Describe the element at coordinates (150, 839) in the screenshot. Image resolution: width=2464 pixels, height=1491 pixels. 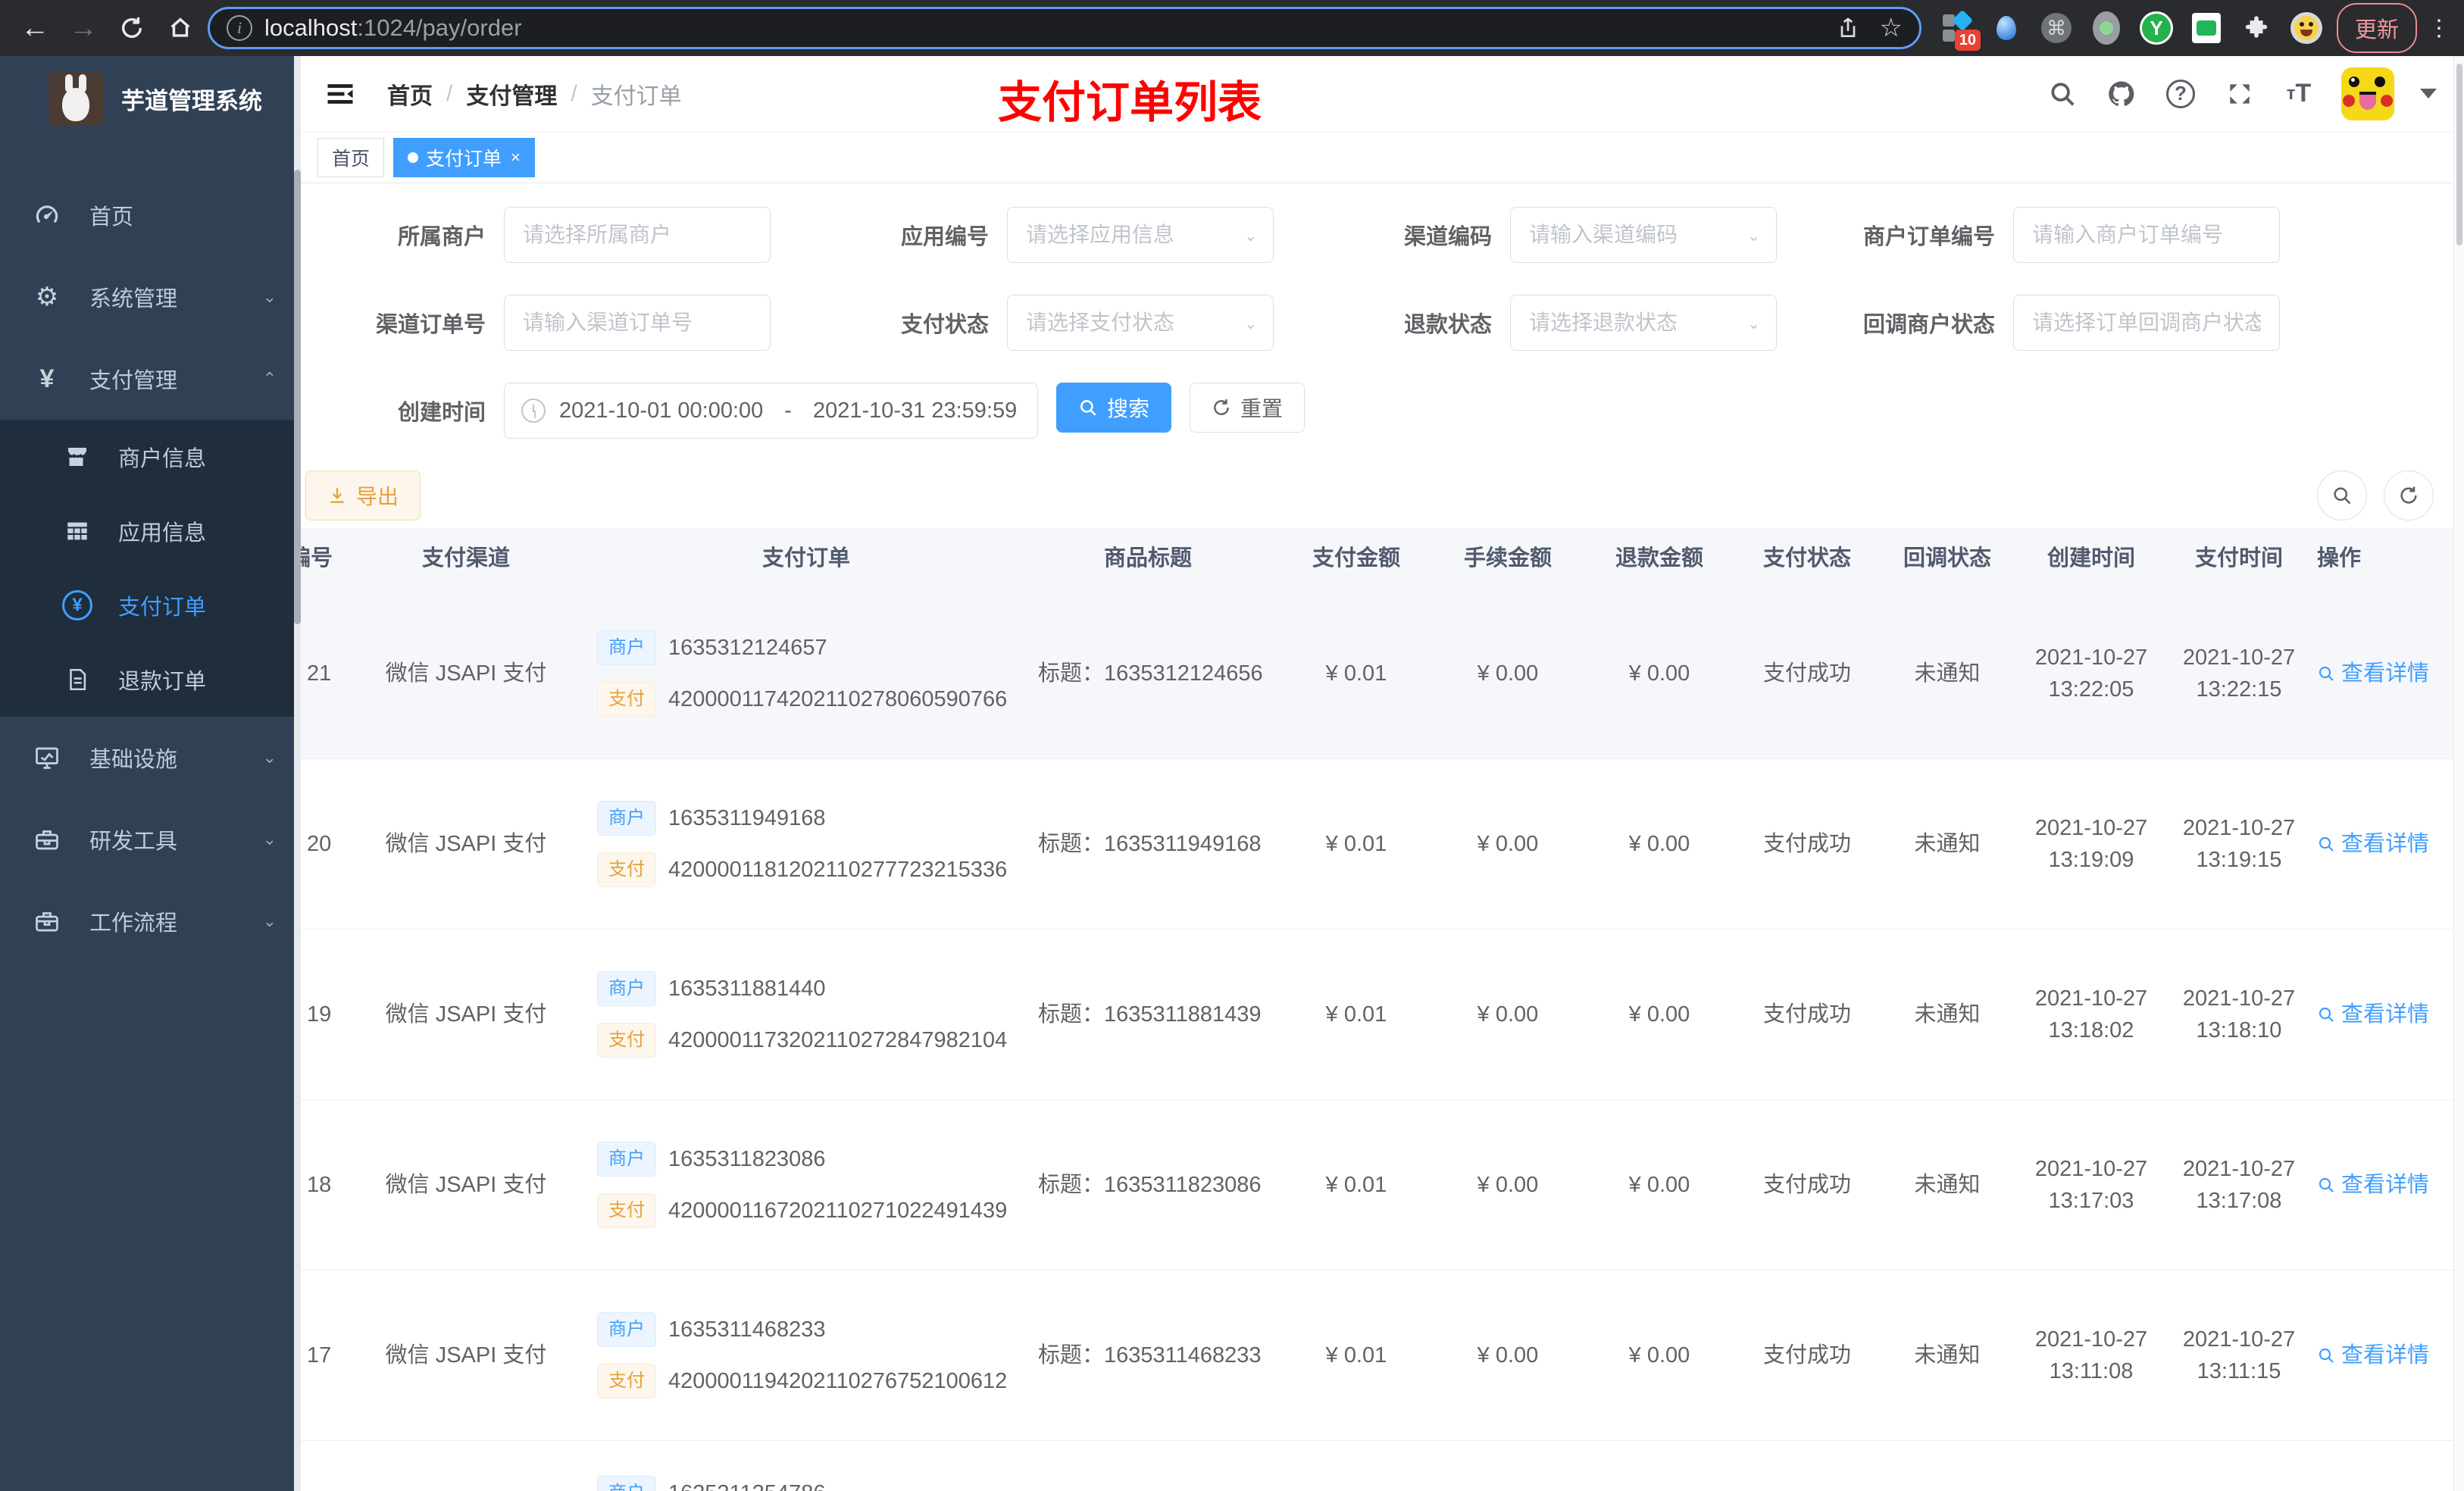
I see `sidebar-item-dev-tools: 研发工具 ⌄` at that location.